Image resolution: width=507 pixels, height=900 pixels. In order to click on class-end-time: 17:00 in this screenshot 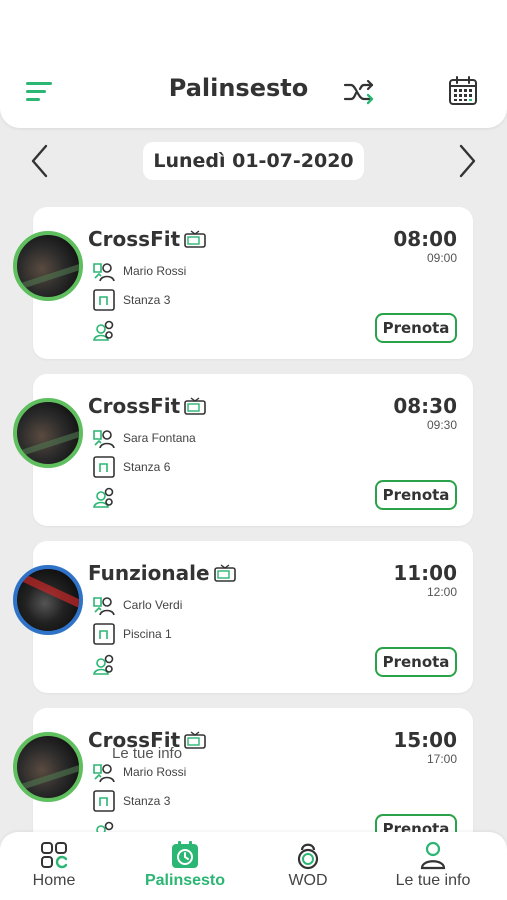, I will do `click(441, 759)`.